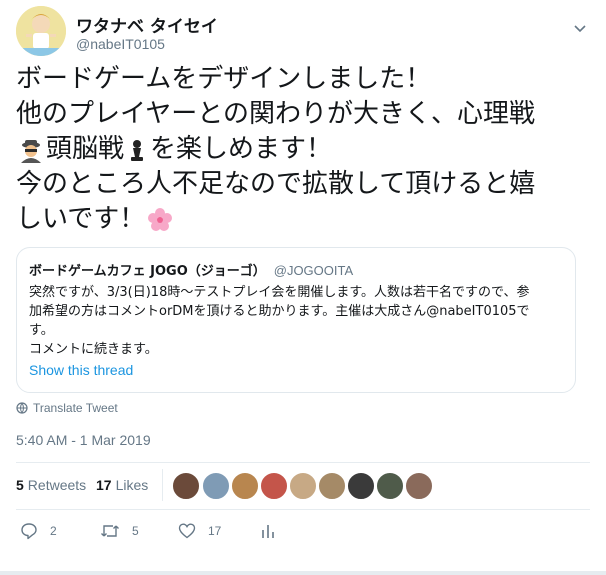 The image size is (606, 575). I want to click on quoted-tweet-header: ボードゲームカフェ JOGO（ジョーゴ） @JOGOOITA, so click(191, 269).